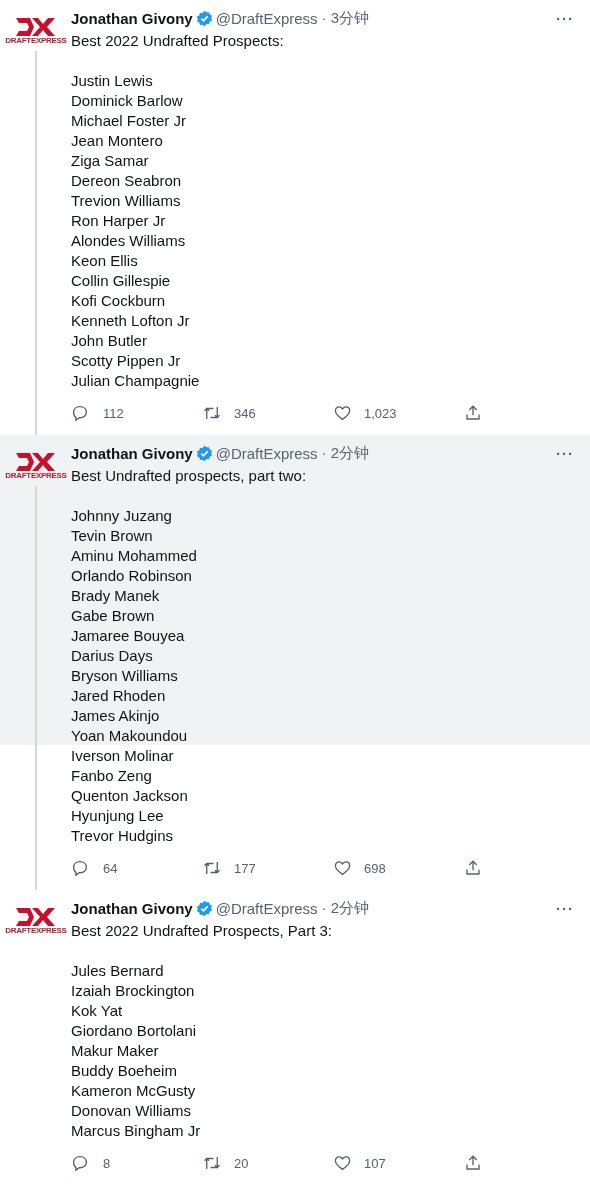 The height and width of the screenshot is (1186, 590). What do you see at coordinates (345, 18) in the screenshot?
I see `tweet-time: · 3分钟` at bounding box center [345, 18].